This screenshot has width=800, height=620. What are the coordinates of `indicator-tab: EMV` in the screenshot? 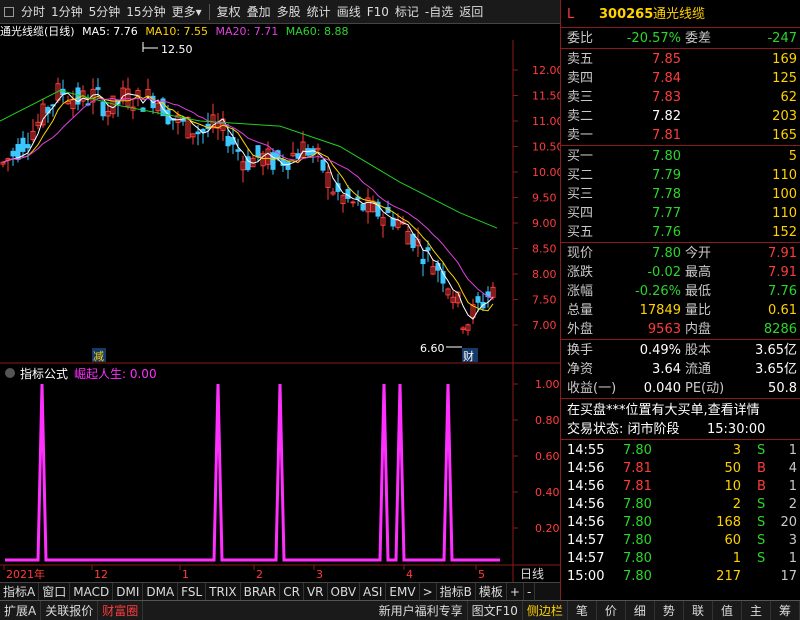 It's located at (403, 591).